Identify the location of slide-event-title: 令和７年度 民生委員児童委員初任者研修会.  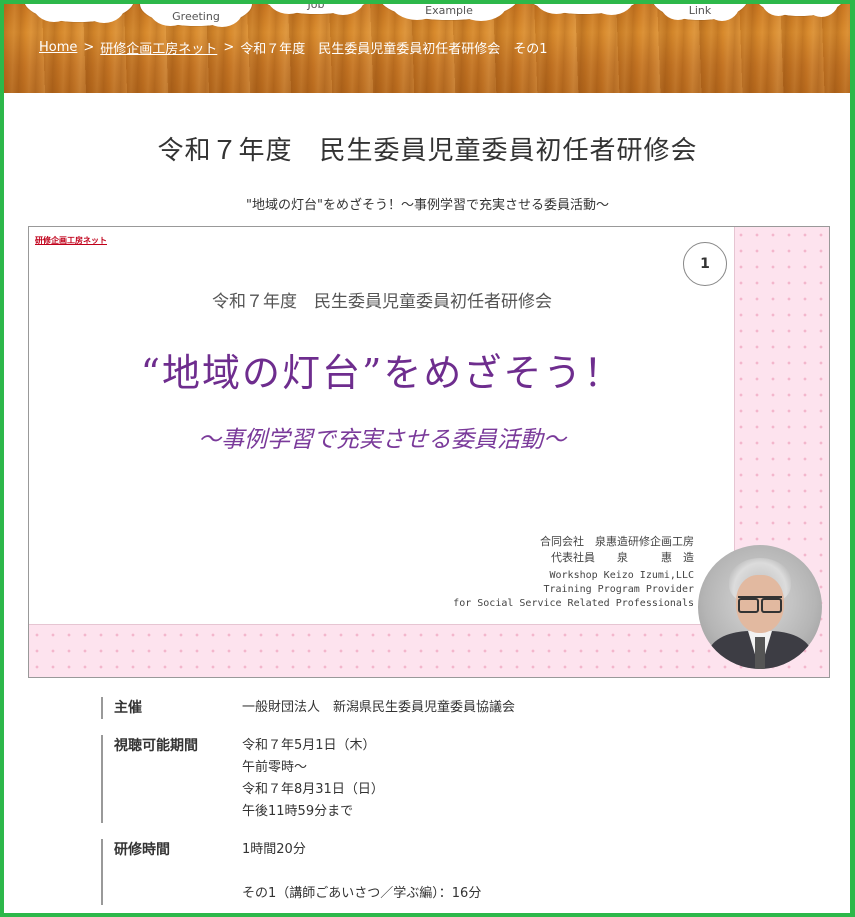
(382, 302).